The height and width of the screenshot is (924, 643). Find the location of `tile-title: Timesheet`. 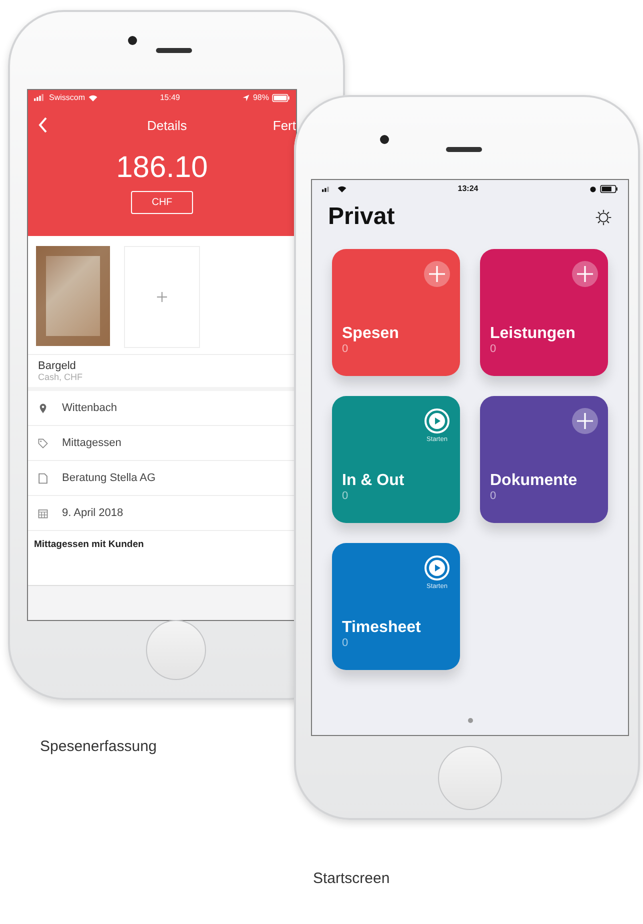

tile-title: Timesheet is located at coordinates (382, 628).